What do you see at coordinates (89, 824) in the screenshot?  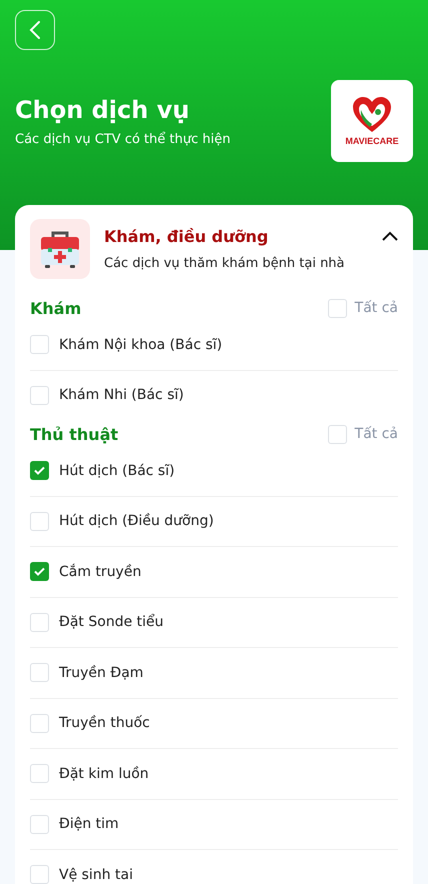 I see `service-label: Điện tim` at bounding box center [89, 824].